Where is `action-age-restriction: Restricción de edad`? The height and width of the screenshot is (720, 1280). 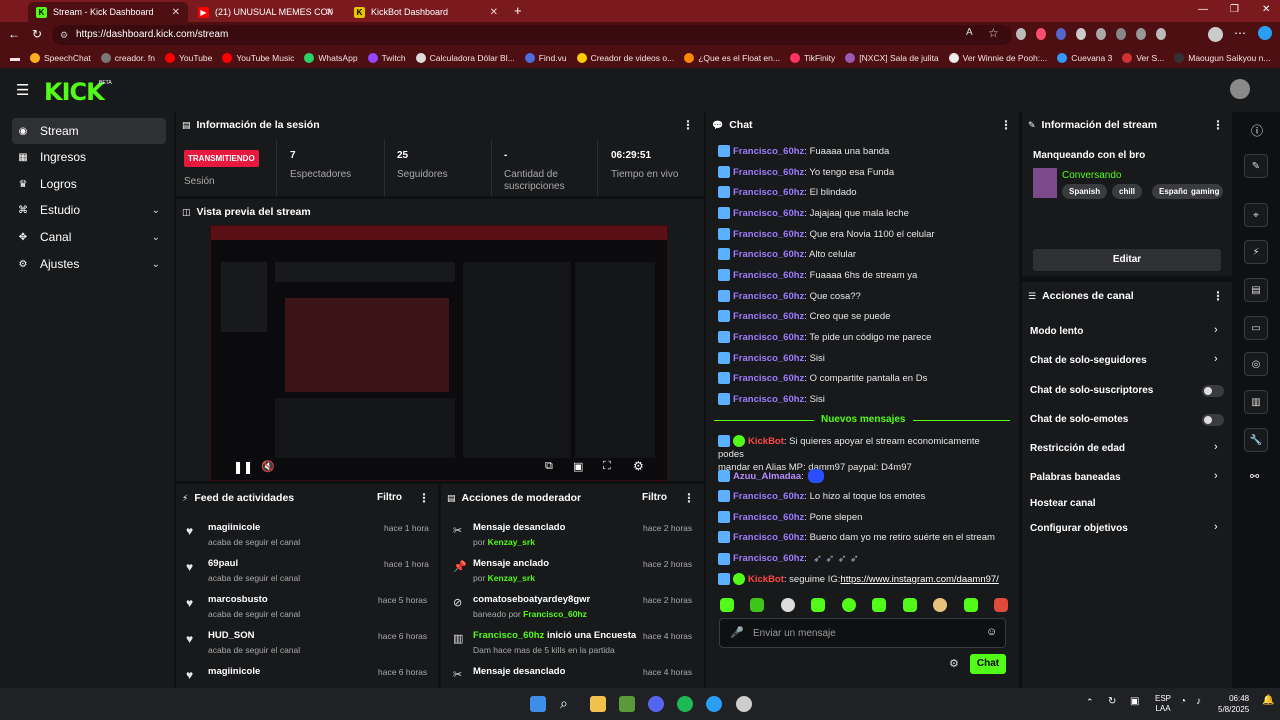
action-age-restriction: Restricción de edad is located at coordinates (1077, 448).